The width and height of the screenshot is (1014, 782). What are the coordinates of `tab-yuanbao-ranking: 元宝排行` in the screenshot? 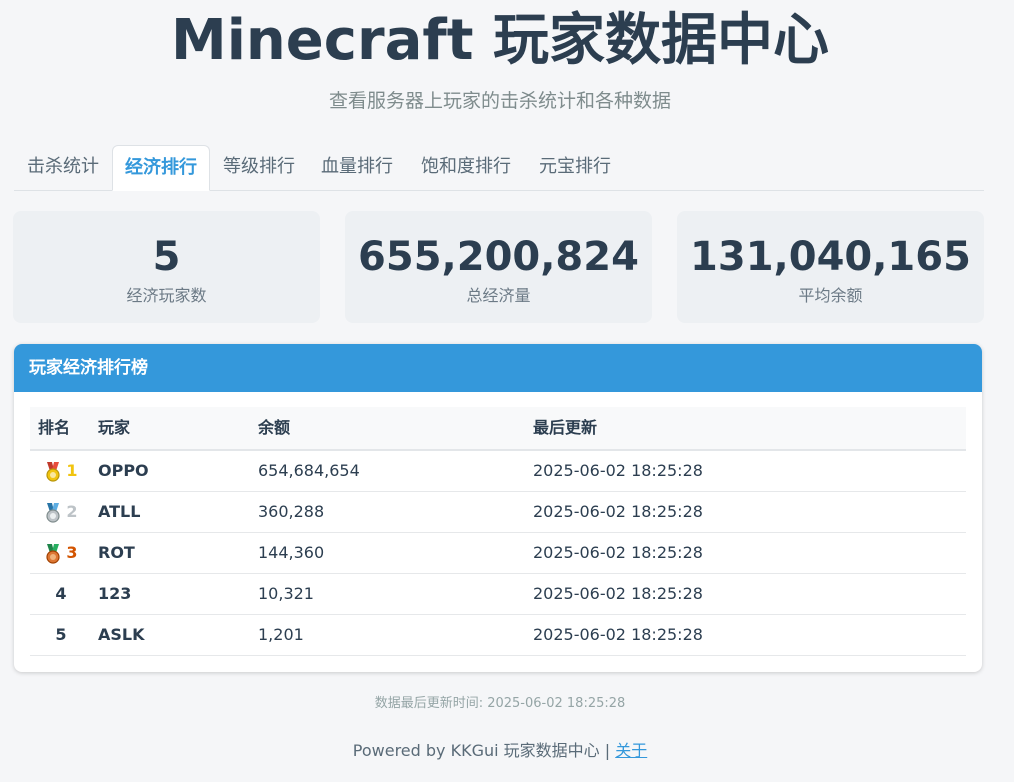 It's located at (575, 167).